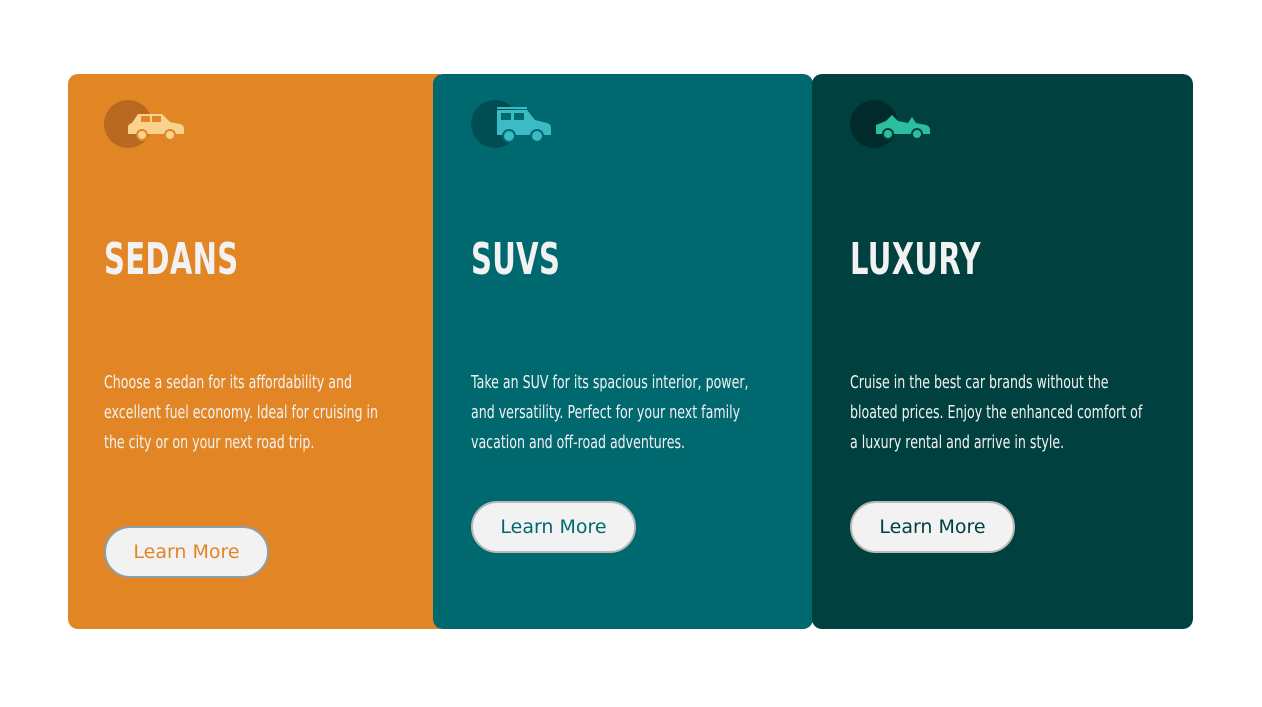 Image resolution: width=1262 pixels, height=707 pixels. What do you see at coordinates (516, 259) in the screenshot?
I see `card-title: SUVS` at bounding box center [516, 259].